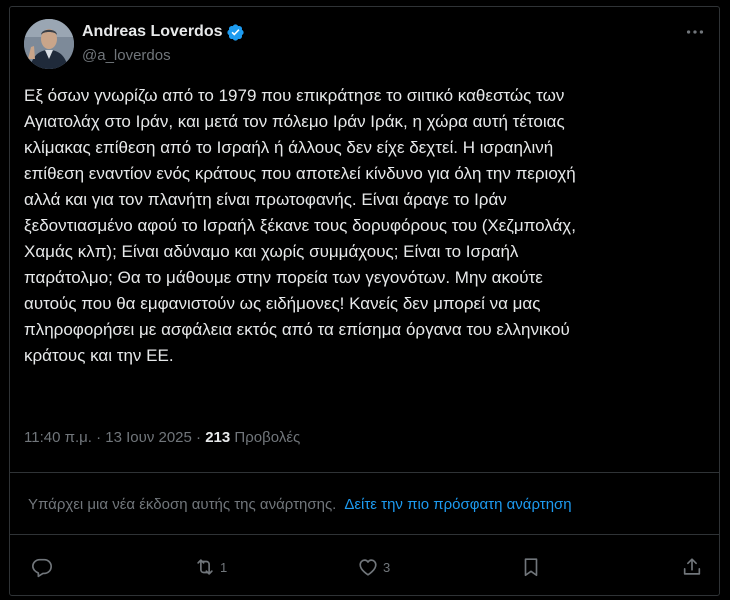 The height and width of the screenshot is (600, 730). I want to click on more-options-icon, so click(695, 32).